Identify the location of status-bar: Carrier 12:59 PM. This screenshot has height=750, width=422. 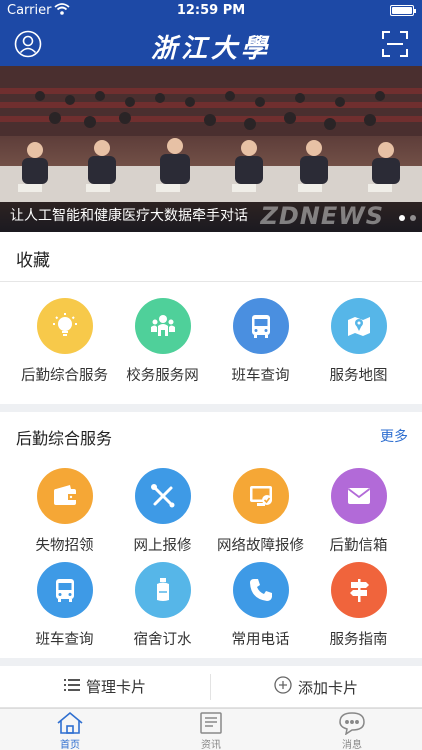
(211, 11).